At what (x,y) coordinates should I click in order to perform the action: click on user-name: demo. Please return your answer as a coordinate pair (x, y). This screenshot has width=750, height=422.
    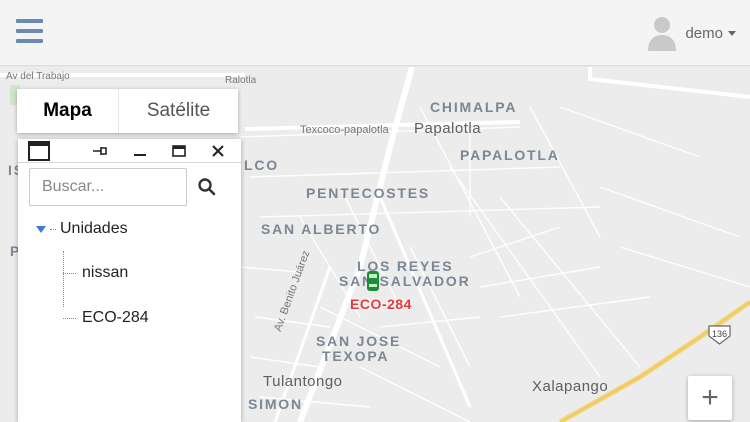
    Looking at the image, I should click on (704, 33).